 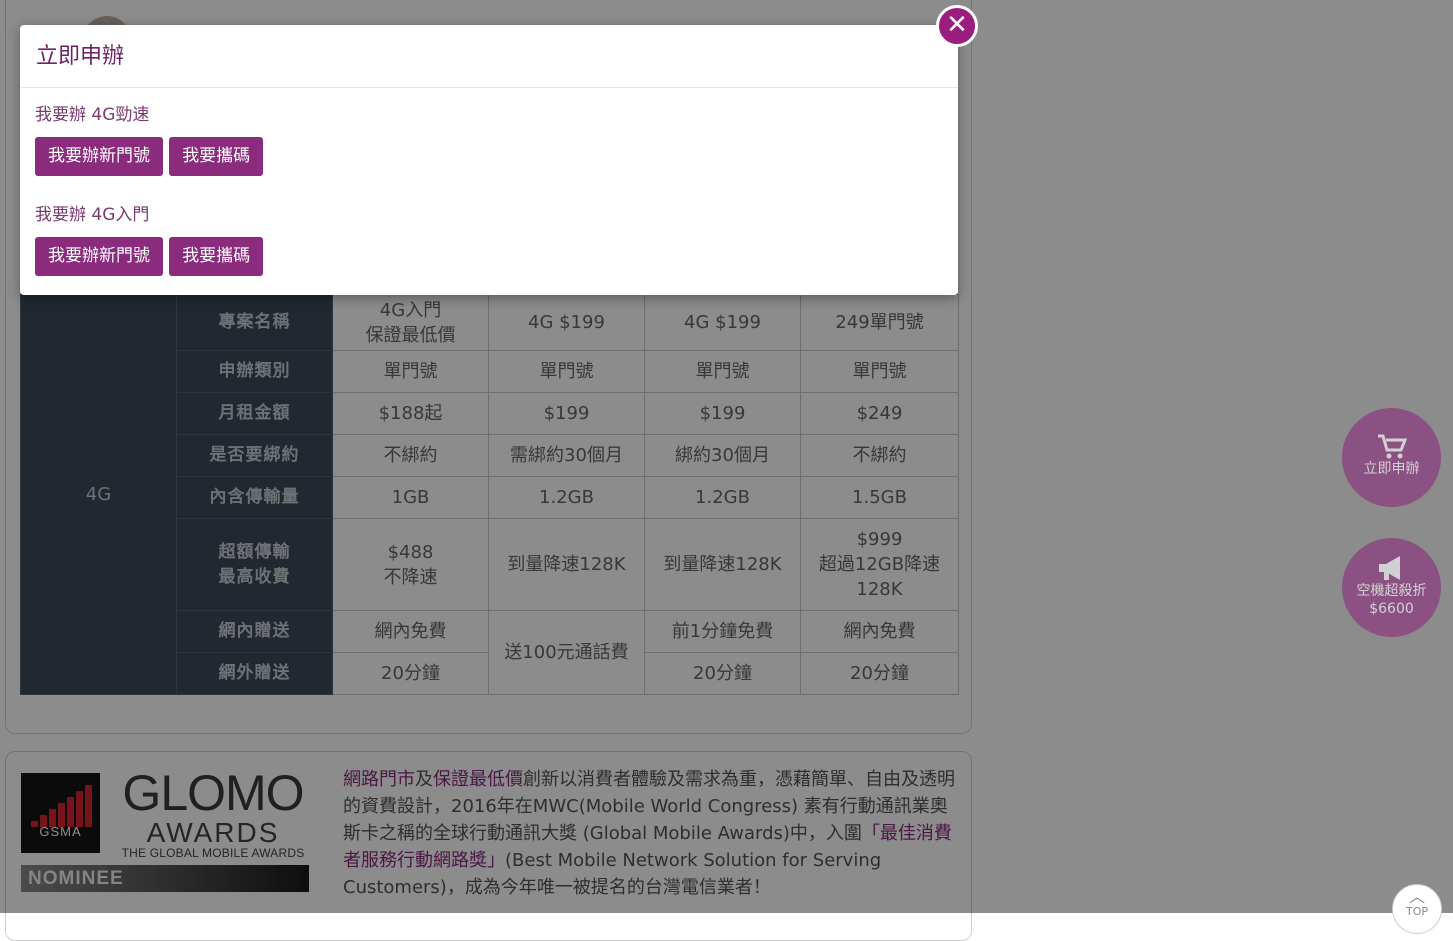 I want to click on top-label: TOP, so click(x=1416, y=911).